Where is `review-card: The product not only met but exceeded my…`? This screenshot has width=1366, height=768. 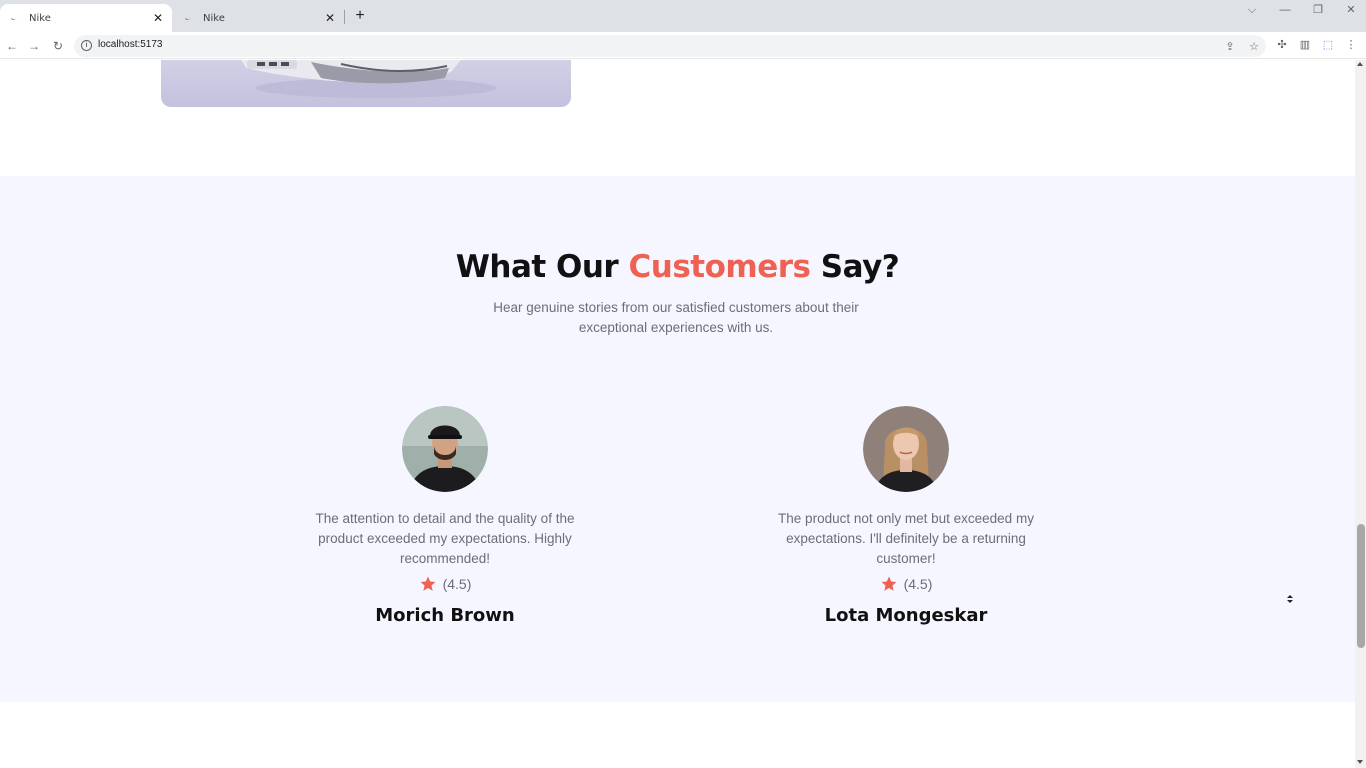
review-card: The product not only met but exceeded my… is located at coordinates (906, 516).